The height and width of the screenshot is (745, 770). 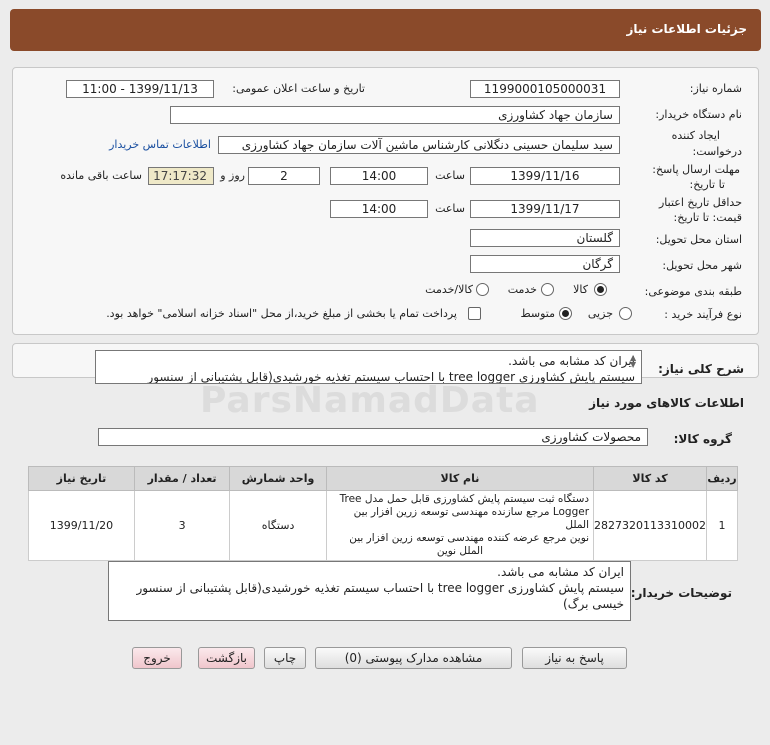 What do you see at coordinates (722, 525) in the screenshot?
I see `row-index: 1` at bounding box center [722, 525].